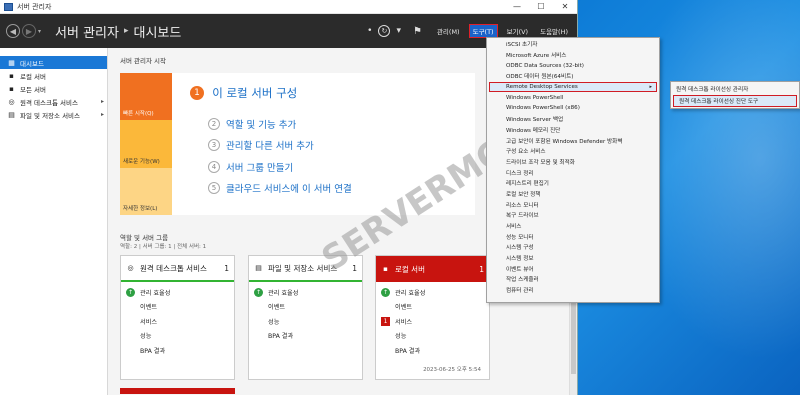 This screenshot has width=800, height=395. What do you see at coordinates (417, 31) in the screenshot?
I see `notification-flag-icon: ⚑` at bounding box center [417, 31].